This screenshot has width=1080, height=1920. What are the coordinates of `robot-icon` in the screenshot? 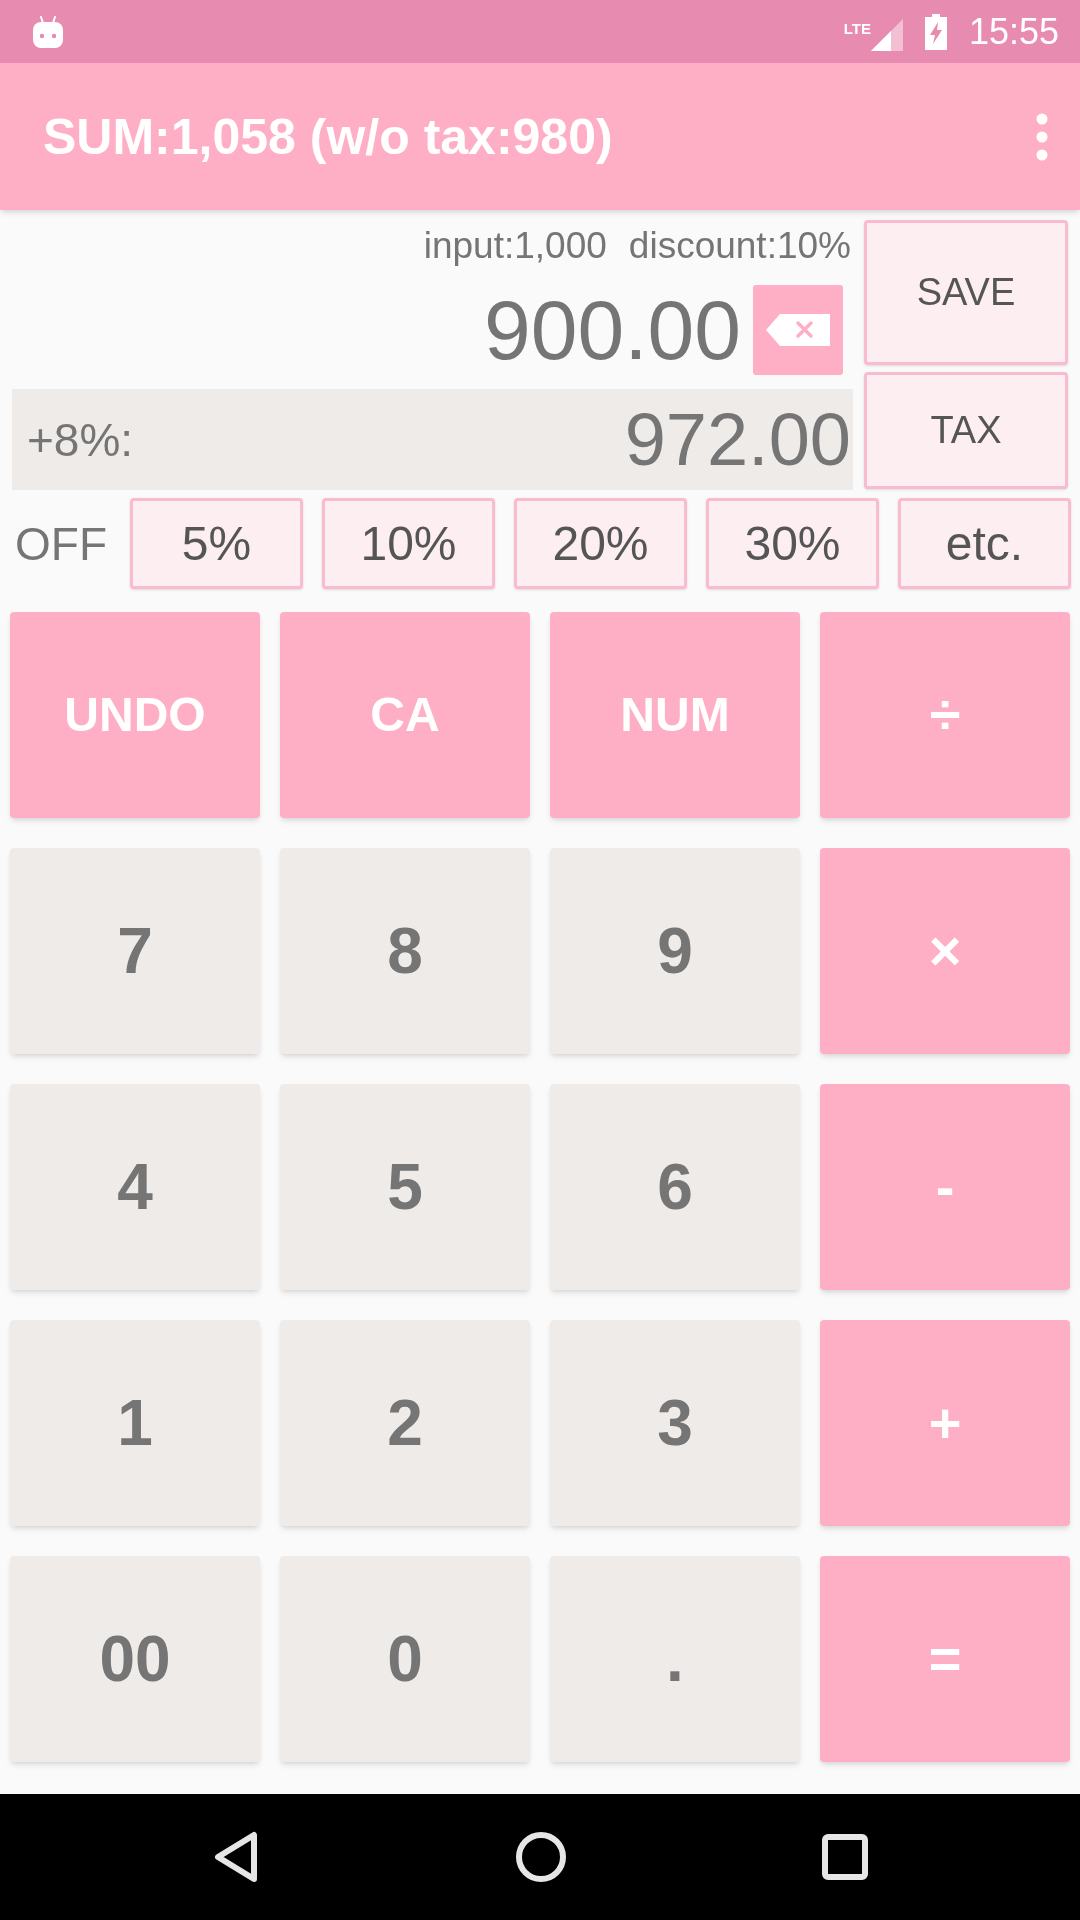 It's located at (48, 31).